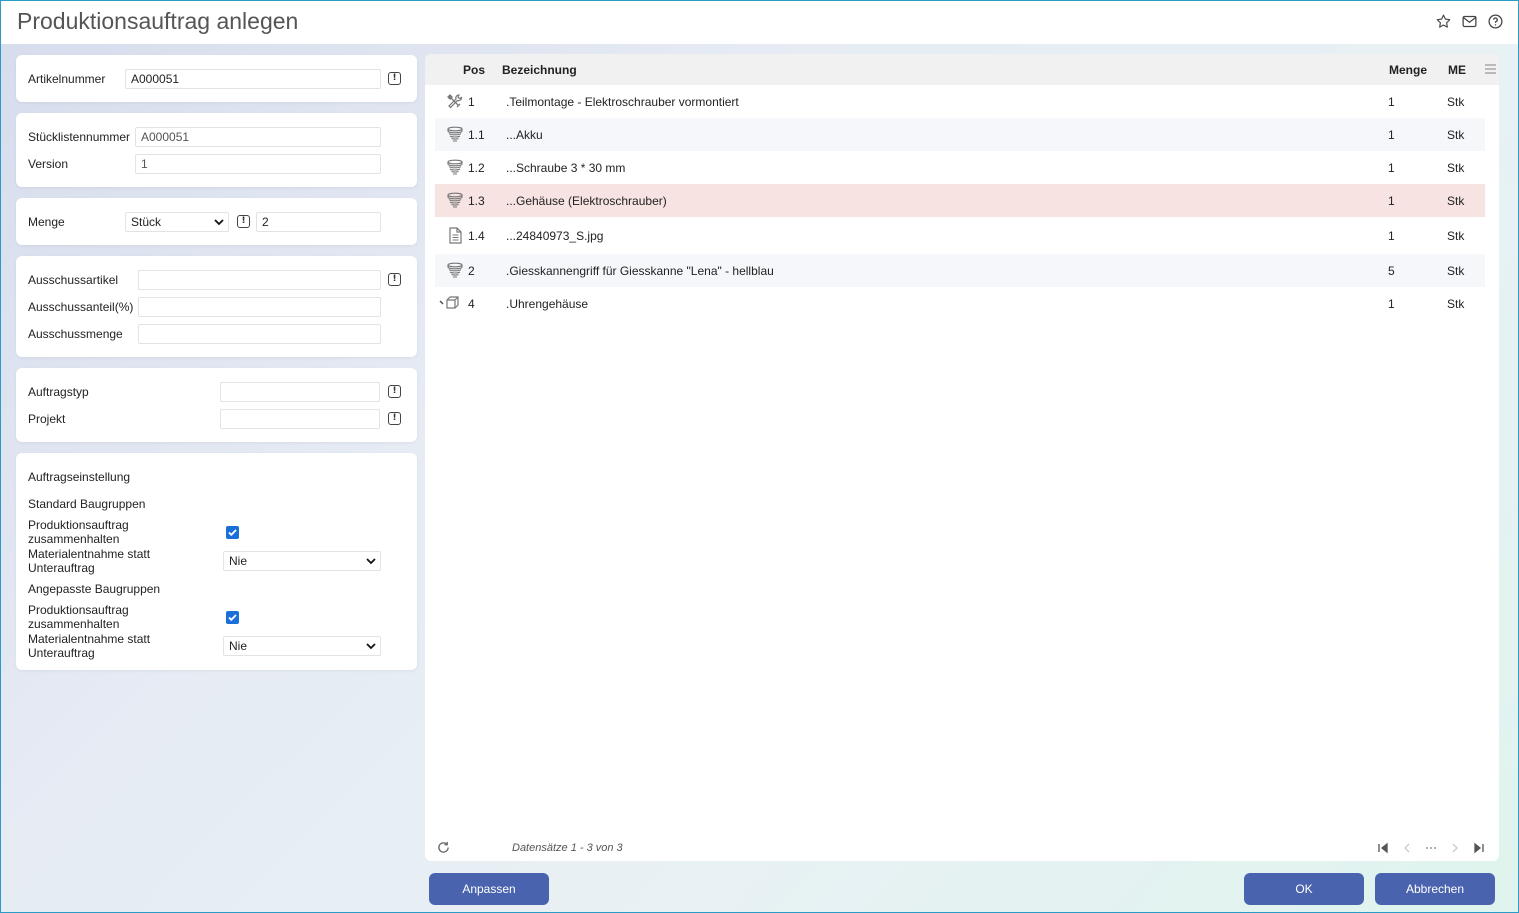  What do you see at coordinates (455, 235) in the screenshot?
I see `document-icon` at bounding box center [455, 235].